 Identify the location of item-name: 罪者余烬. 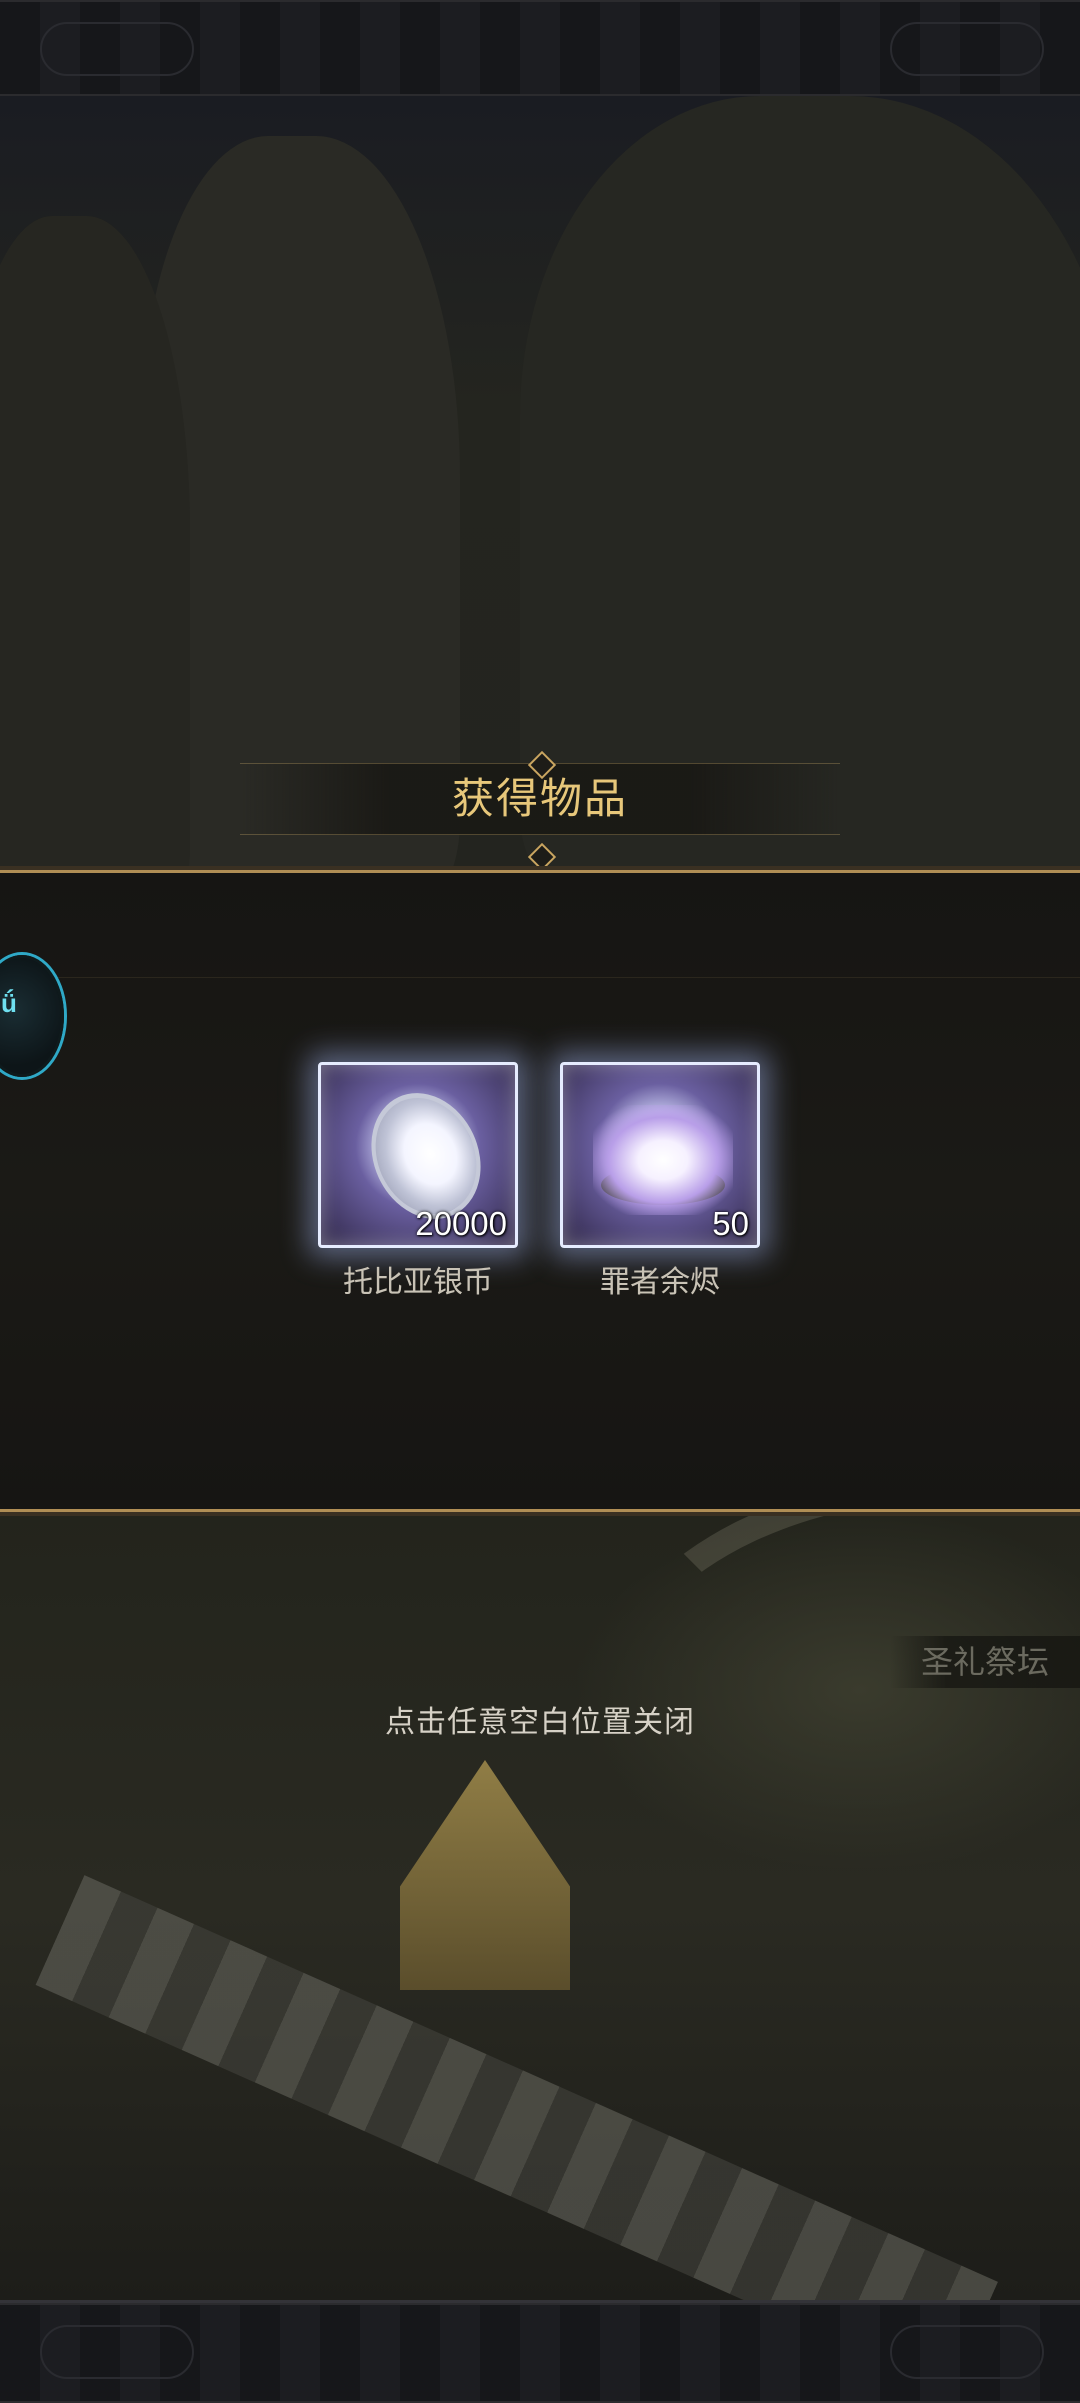
(660, 1282).